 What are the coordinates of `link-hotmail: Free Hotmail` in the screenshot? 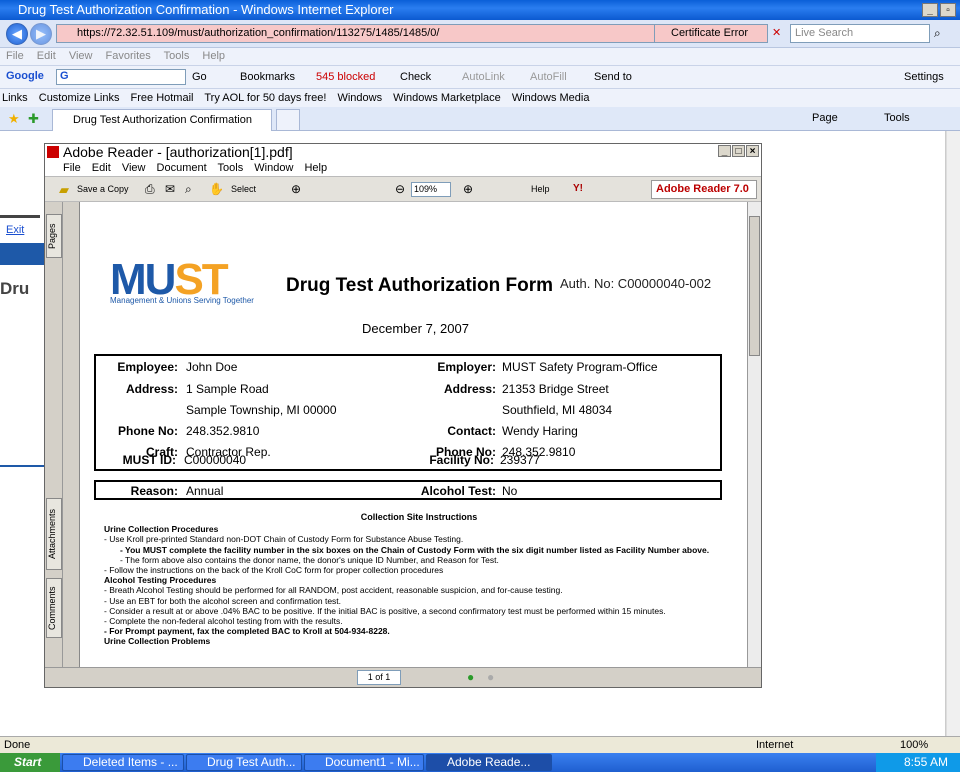 It's located at (162, 98).